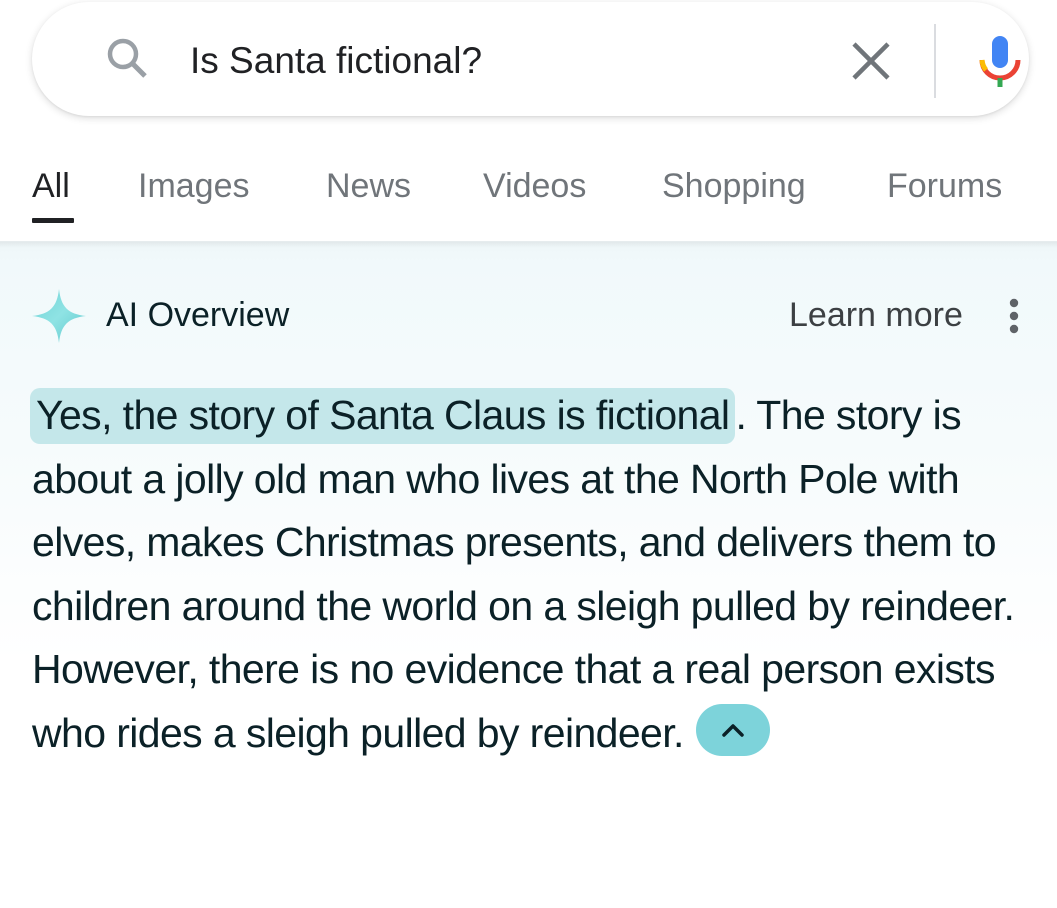 The image size is (1057, 908). I want to click on search-icon, so click(128, 59).